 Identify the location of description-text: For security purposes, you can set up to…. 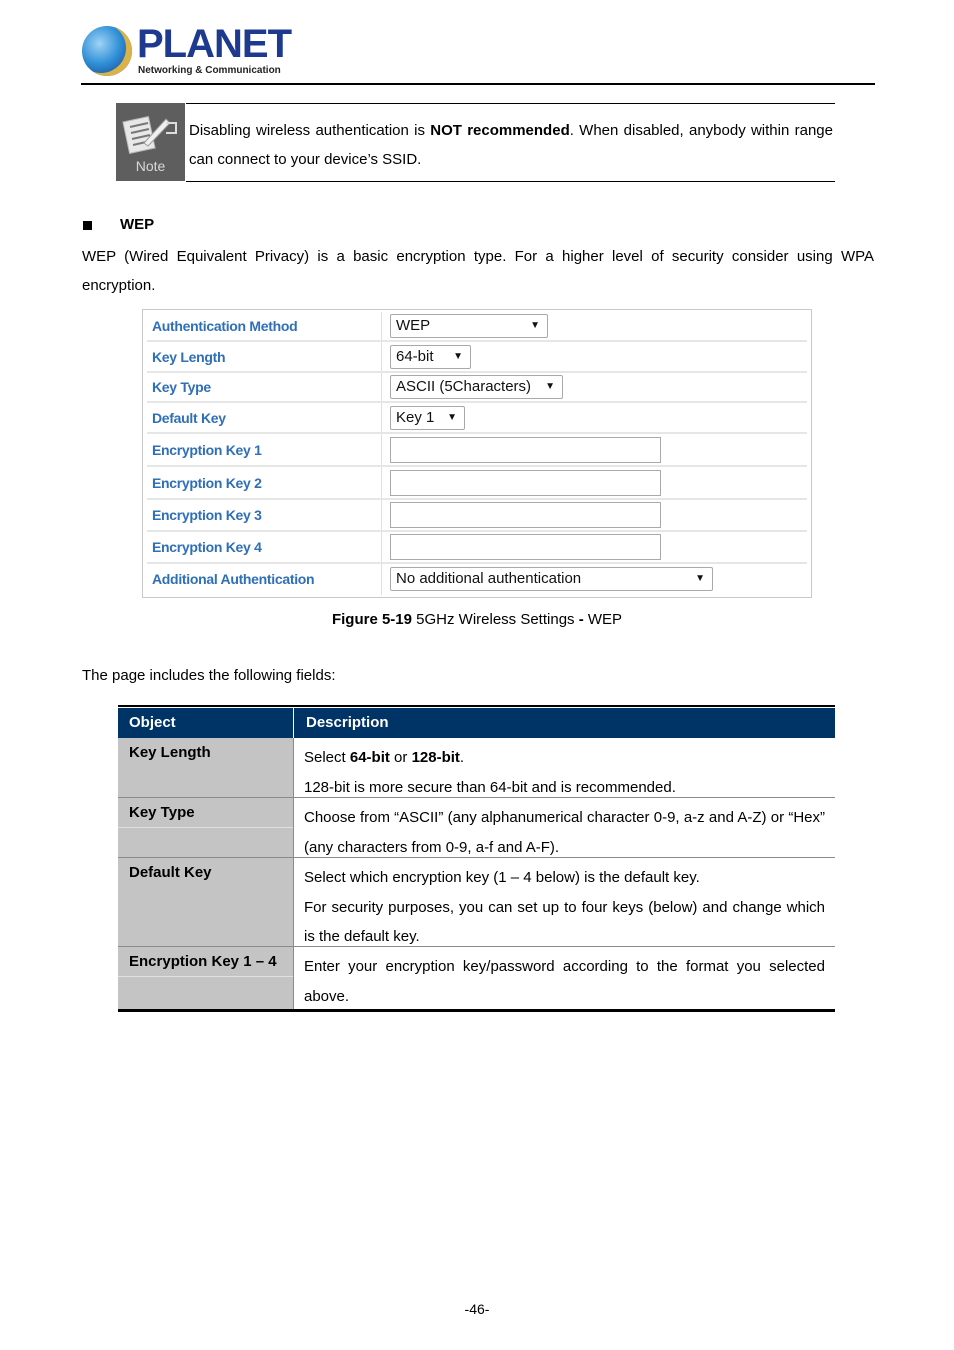
(564, 922).